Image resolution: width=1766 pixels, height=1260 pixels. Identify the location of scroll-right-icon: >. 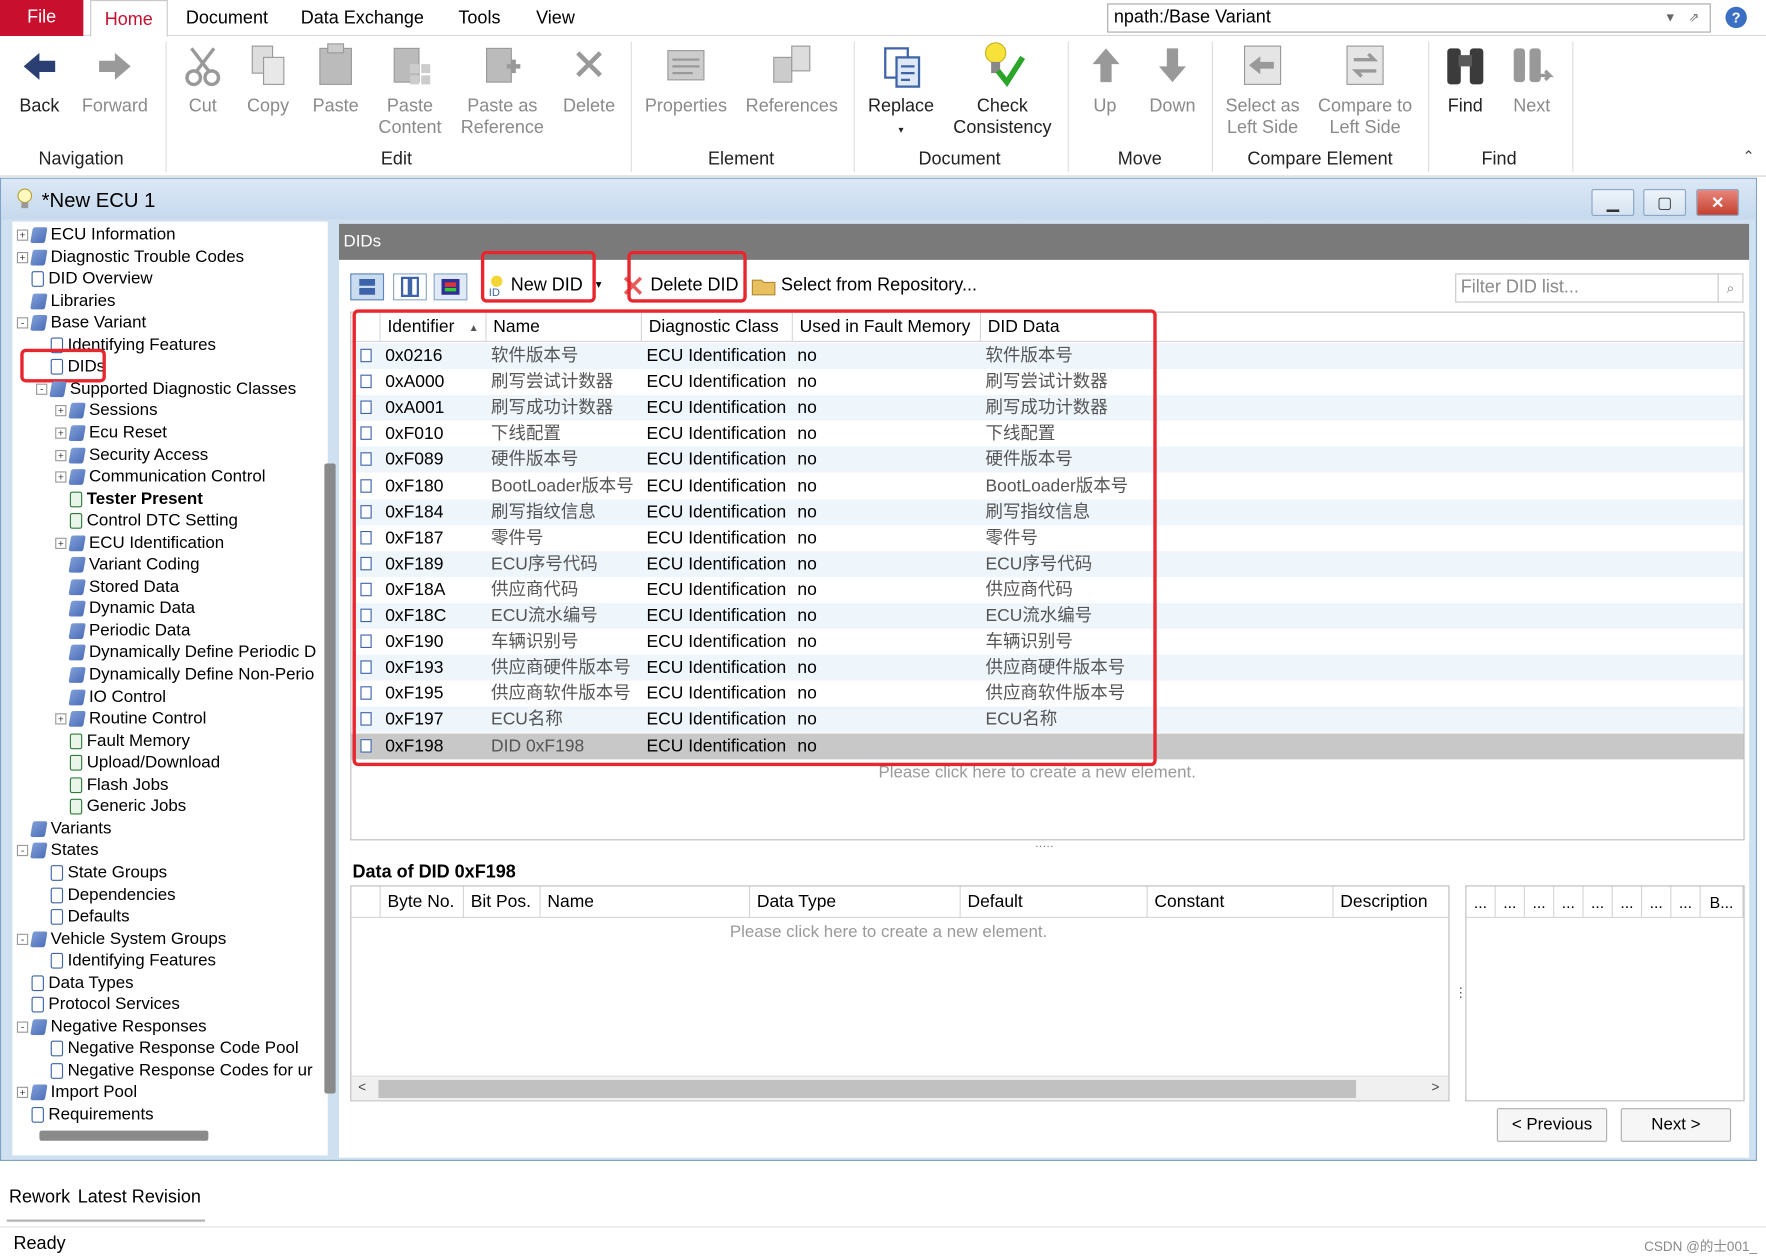
(1435, 1087).